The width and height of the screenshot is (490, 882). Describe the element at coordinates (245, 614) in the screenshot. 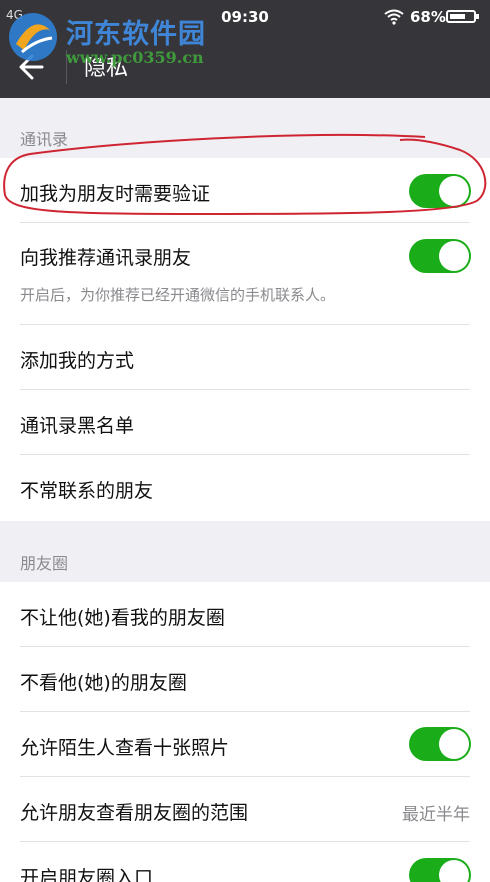

I see `setting-row-hide-mine: 不让他(她)看我的朋友圈` at that location.